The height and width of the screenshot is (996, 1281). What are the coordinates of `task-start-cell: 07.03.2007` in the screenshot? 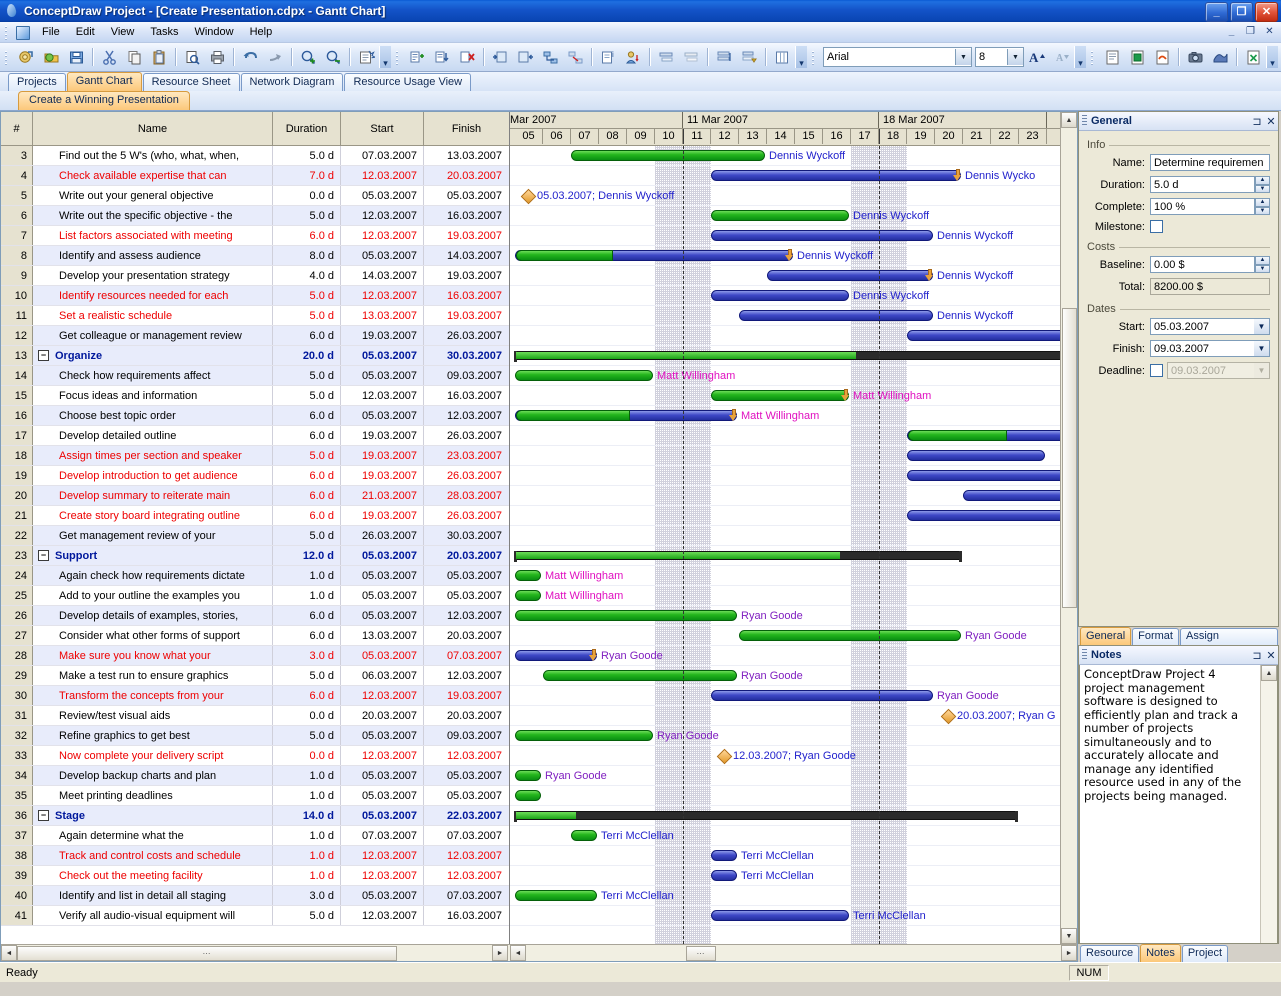 It's located at (382, 155).